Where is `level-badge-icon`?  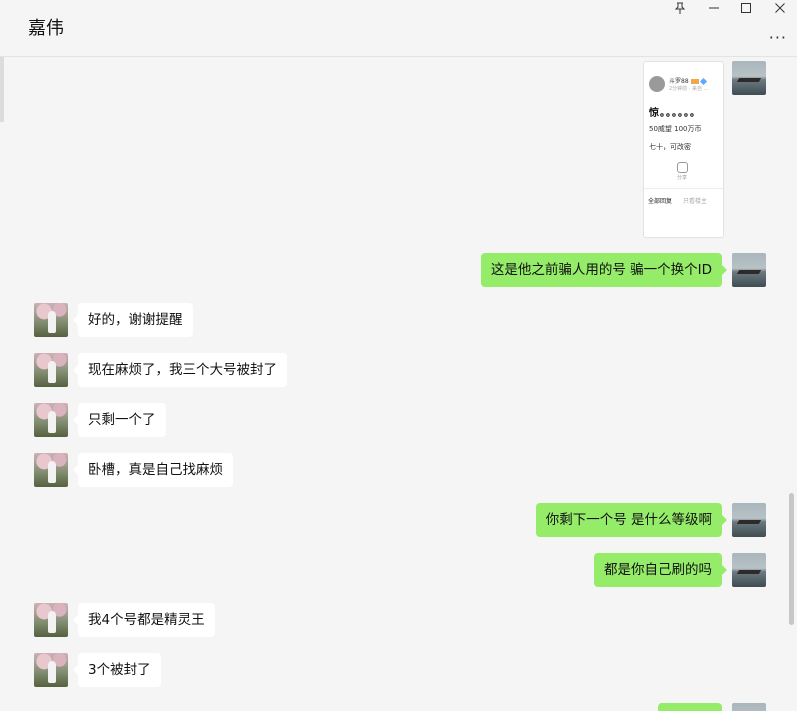 level-badge-icon is located at coordinates (694, 81).